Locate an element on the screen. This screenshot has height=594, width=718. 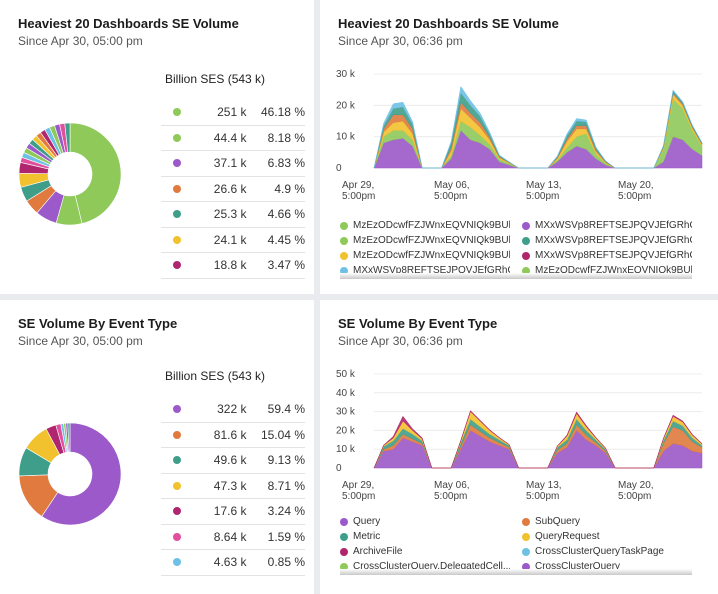
legend-item: SubQuery is located at coordinates (607, 521).